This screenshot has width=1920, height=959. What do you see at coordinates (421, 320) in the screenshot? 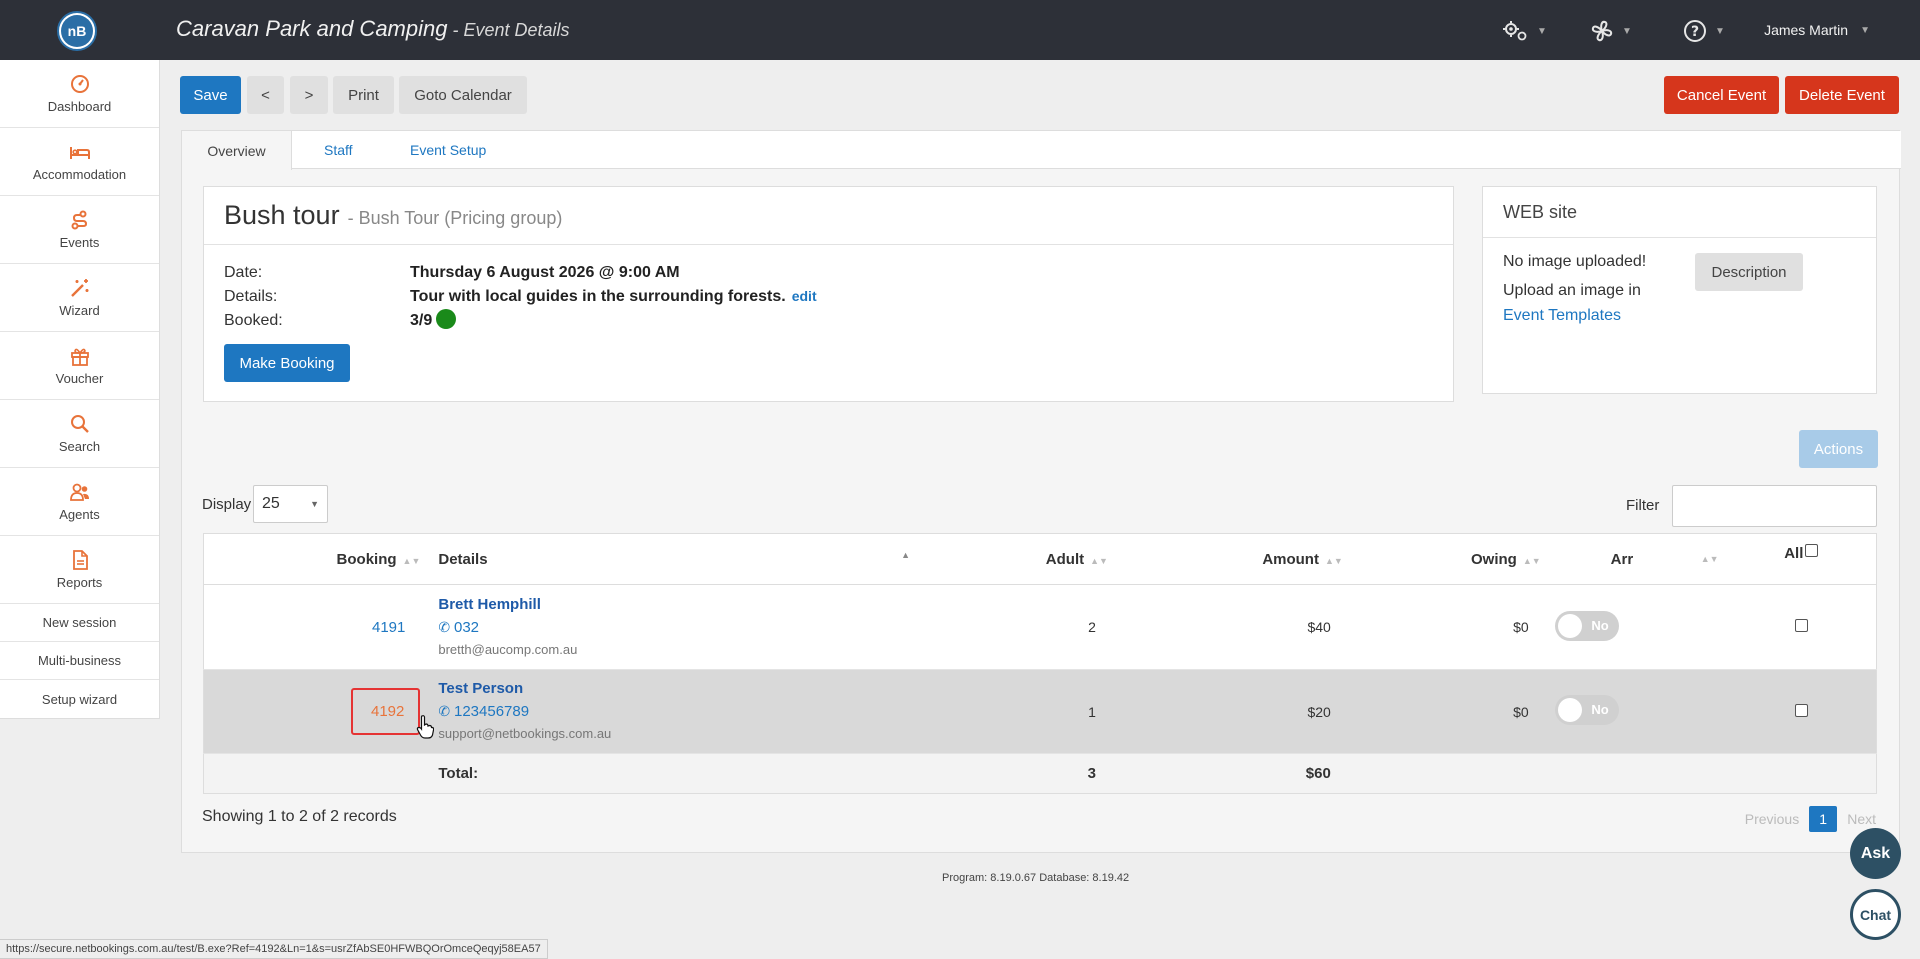
I see `booked-value: 3/9` at bounding box center [421, 320].